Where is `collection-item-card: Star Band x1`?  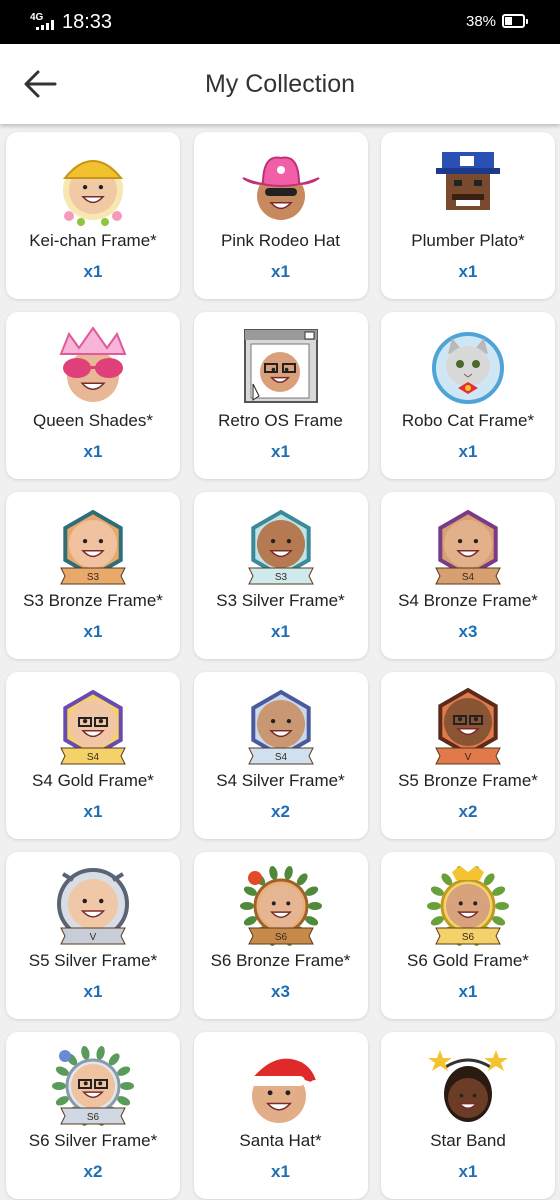
collection-item-card: Star Band x1 is located at coordinates (468, 1115).